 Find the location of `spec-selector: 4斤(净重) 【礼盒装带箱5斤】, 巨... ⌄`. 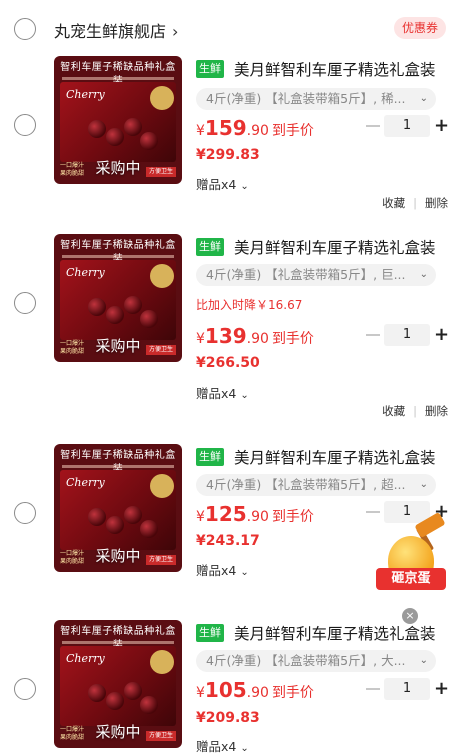

spec-selector: 4斤(净重) 【礼盒装带箱5斤】, 巨... ⌄ is located at coordinates (316, 275).